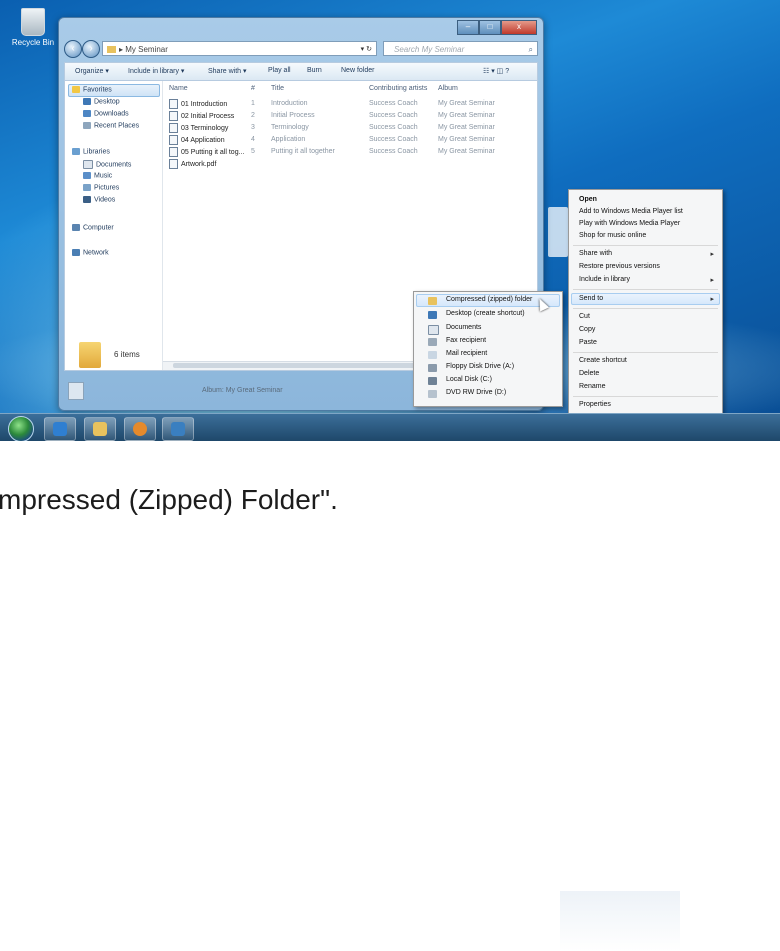 This screenshot has width=780, height=951. What do you see at coordinates (466, 353) in the screenshot?
I see `sendto-mail: Mail recipient` at bounding box center [466, 353].